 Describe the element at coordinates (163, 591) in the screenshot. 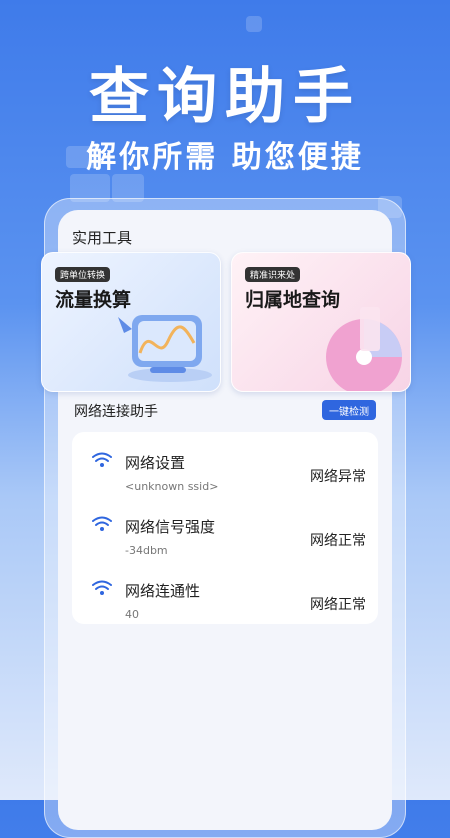

I see `item-name: 网络连通性` at that location.